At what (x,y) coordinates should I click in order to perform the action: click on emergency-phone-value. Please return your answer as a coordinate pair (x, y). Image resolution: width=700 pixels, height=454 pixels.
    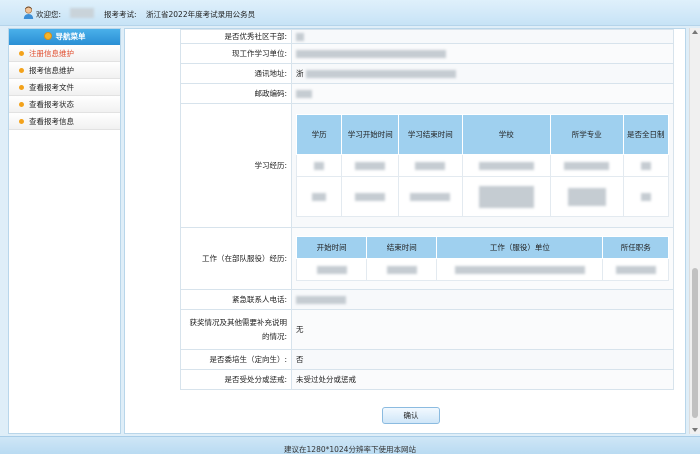
    Looking at the image, I should click on (482, 299).